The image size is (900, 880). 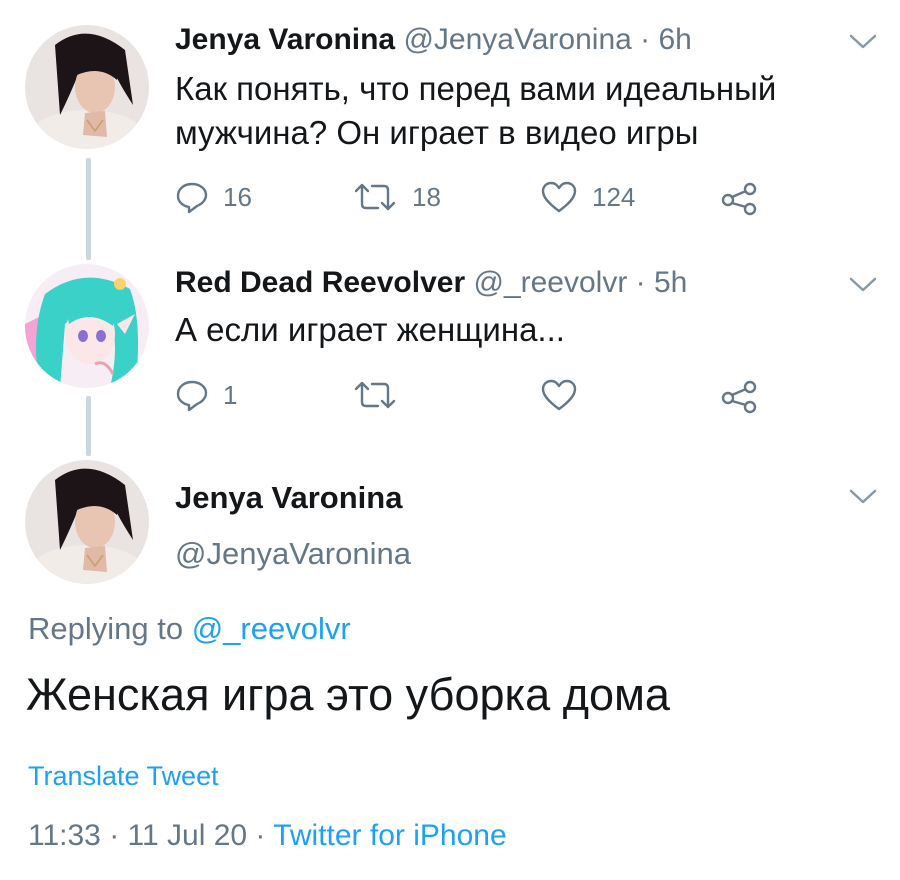 What do you see at coordinates (237, 196) in the screenshot?
I see `reply-count: 16` at bounding box center [237, 196].